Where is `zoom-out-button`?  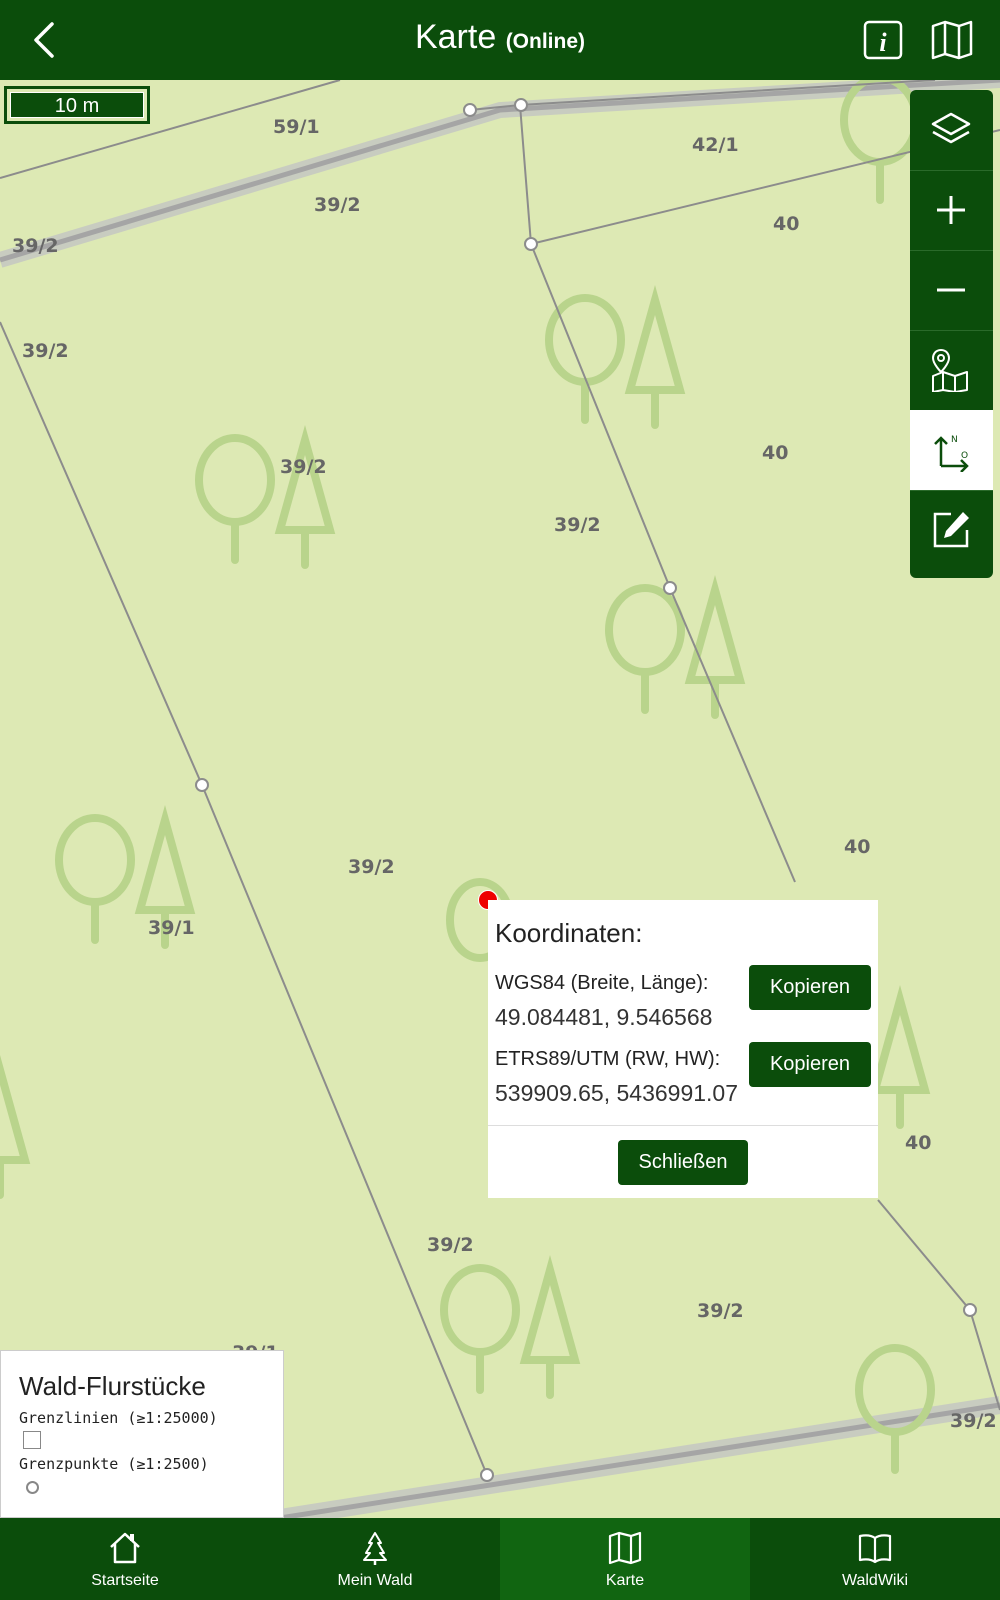 zoom-out-button is located at coordinates (951, 290).